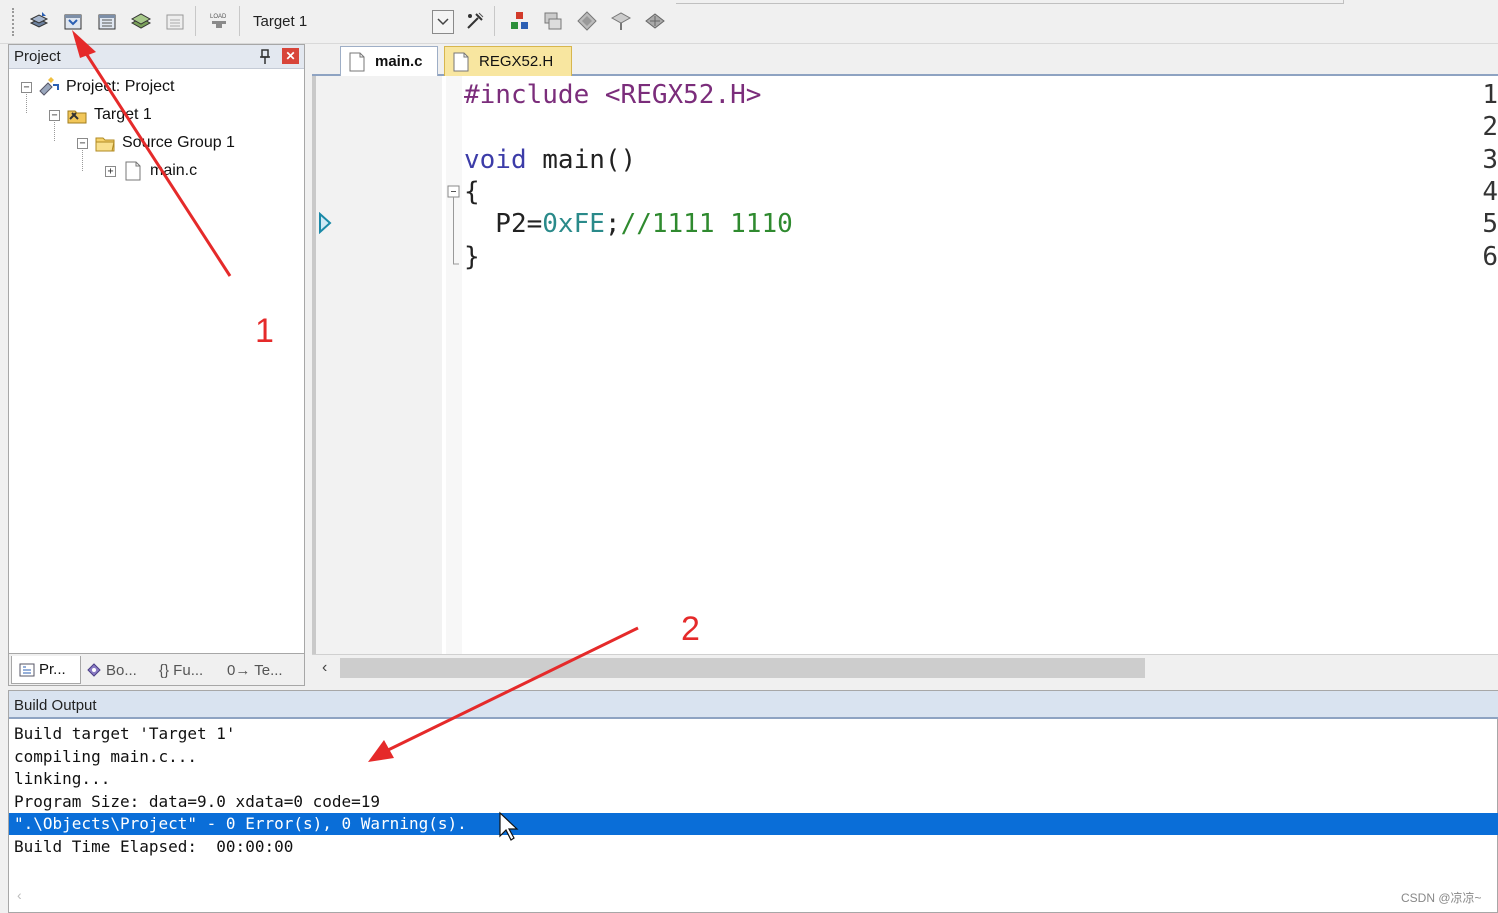 This screenshot has width=1498, height=913. I want to click on toolbar-divider, so click(1010, 2).